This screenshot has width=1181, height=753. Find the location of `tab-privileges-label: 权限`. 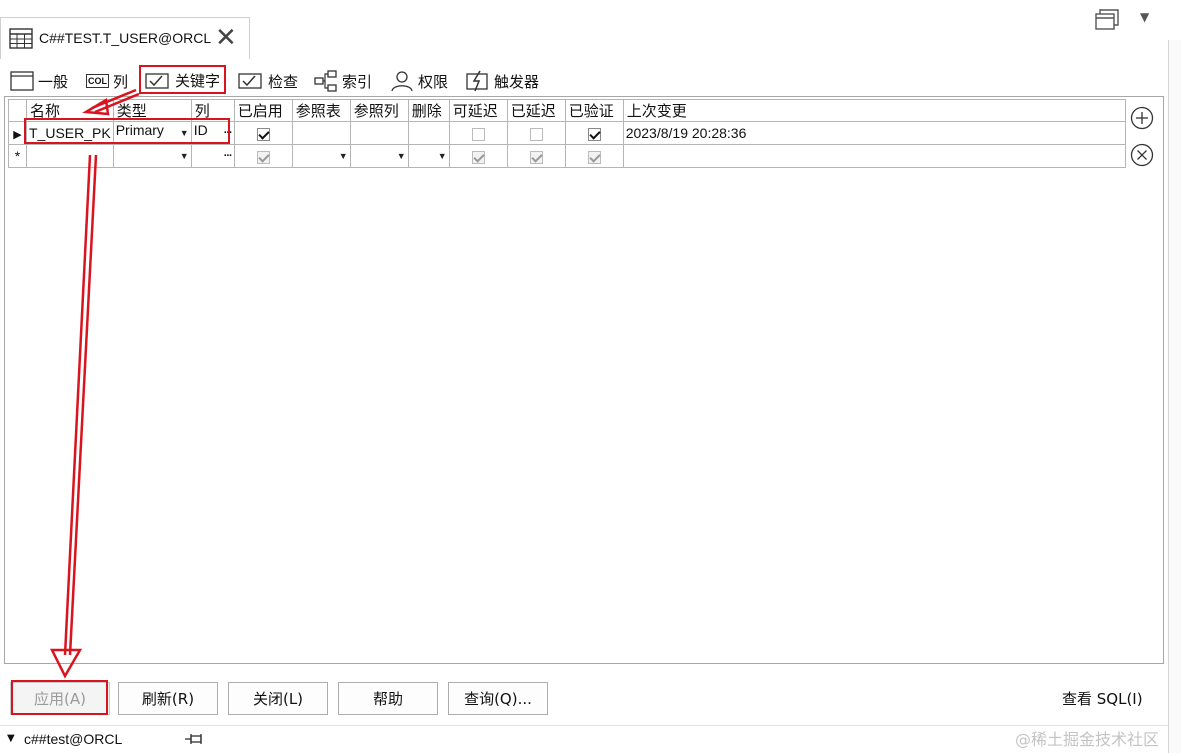

tab-privileges-label: 权限 is located at coordinates (433, 81).